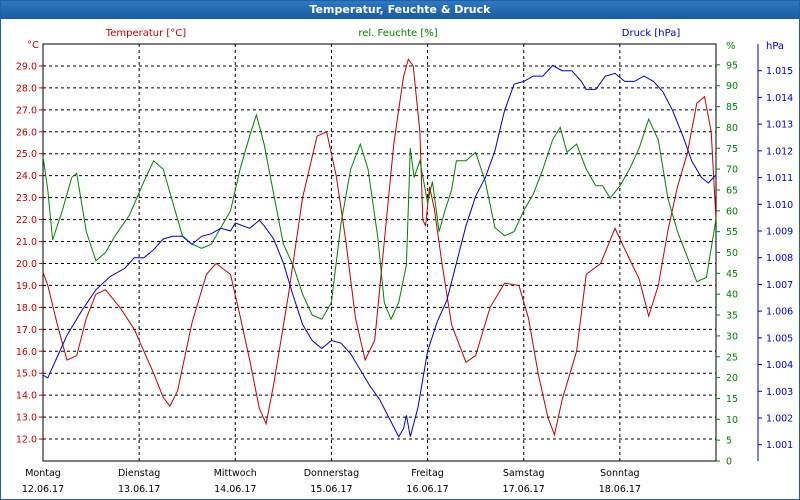 Image resolution: width=800 pixels, height=500 pixels. I want to click on x-tick-date: 13.06.17, so click(139, 489).